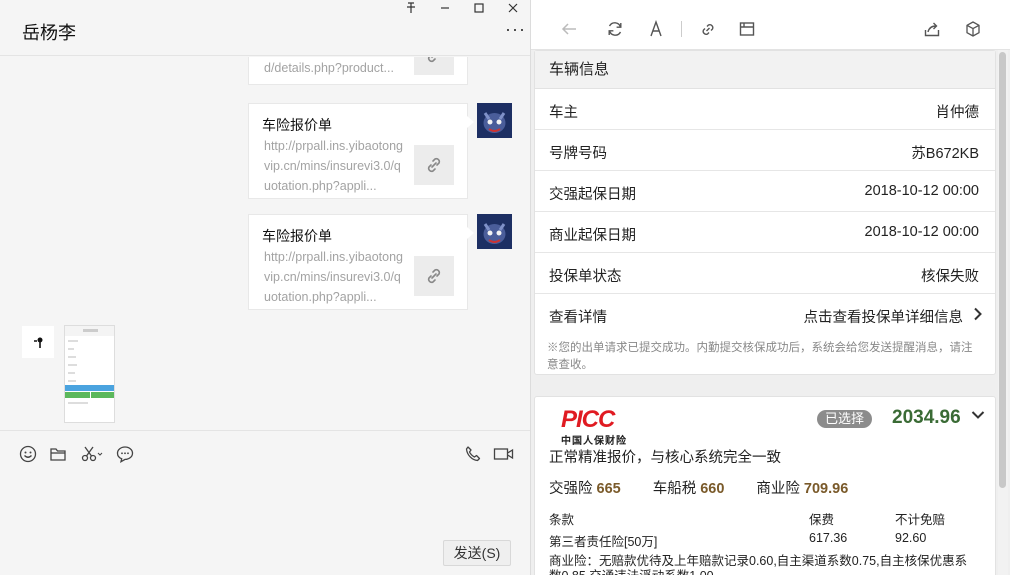 The width and height of the screenshot is (1010, 575). I want to click on row-label: 商业起保日期, so click(592, 236).